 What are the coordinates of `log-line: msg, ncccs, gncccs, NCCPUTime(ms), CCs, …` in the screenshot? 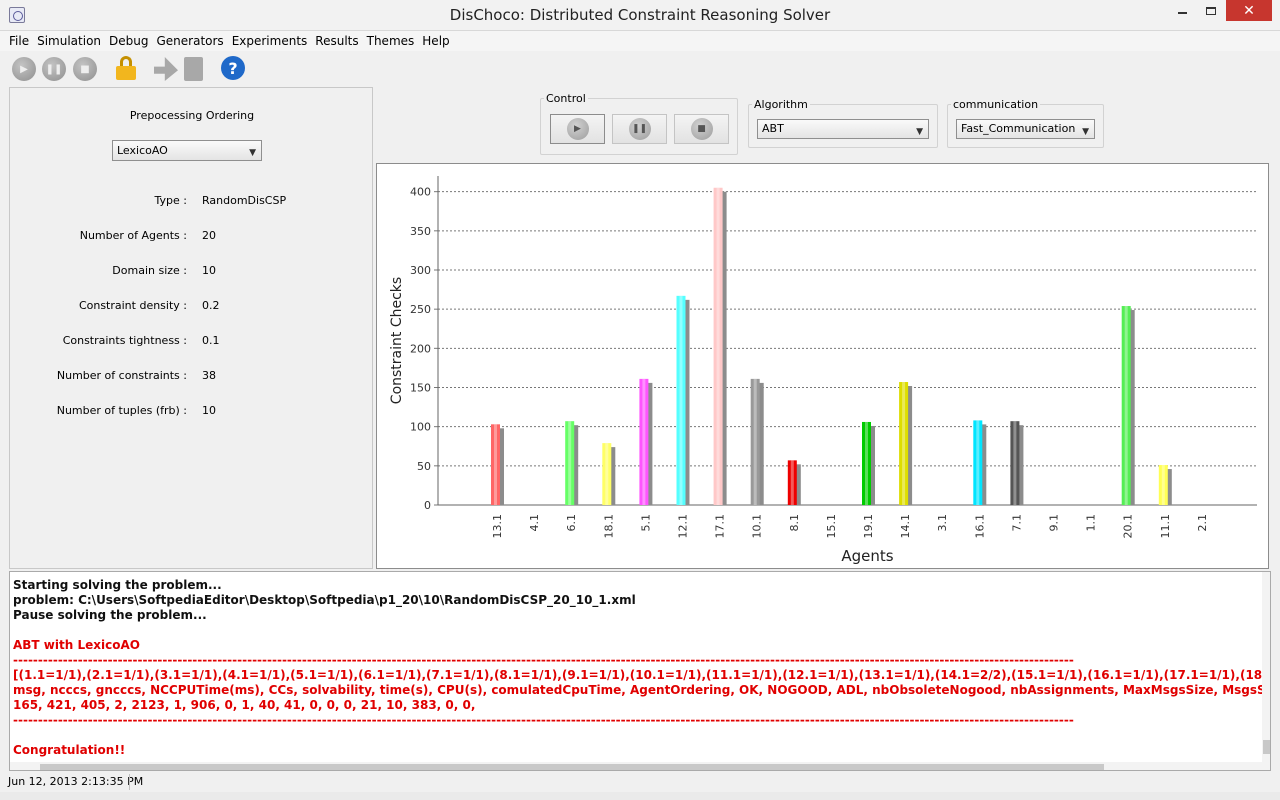 It's located at (637, 690).